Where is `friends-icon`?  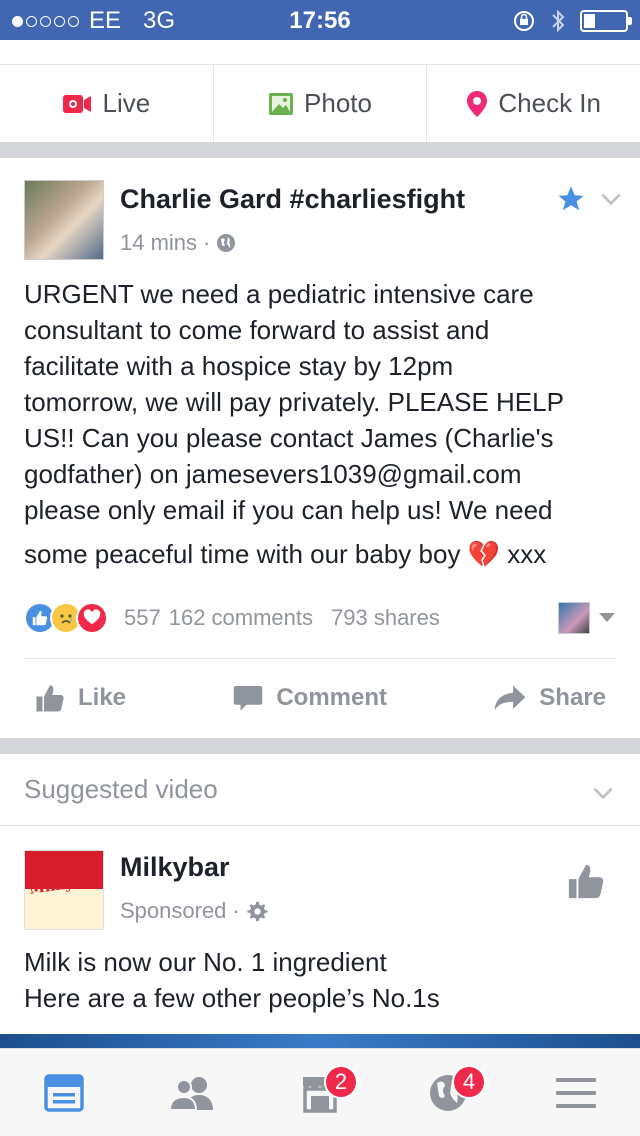
friends-icon is located at coordinates (191, 1093).